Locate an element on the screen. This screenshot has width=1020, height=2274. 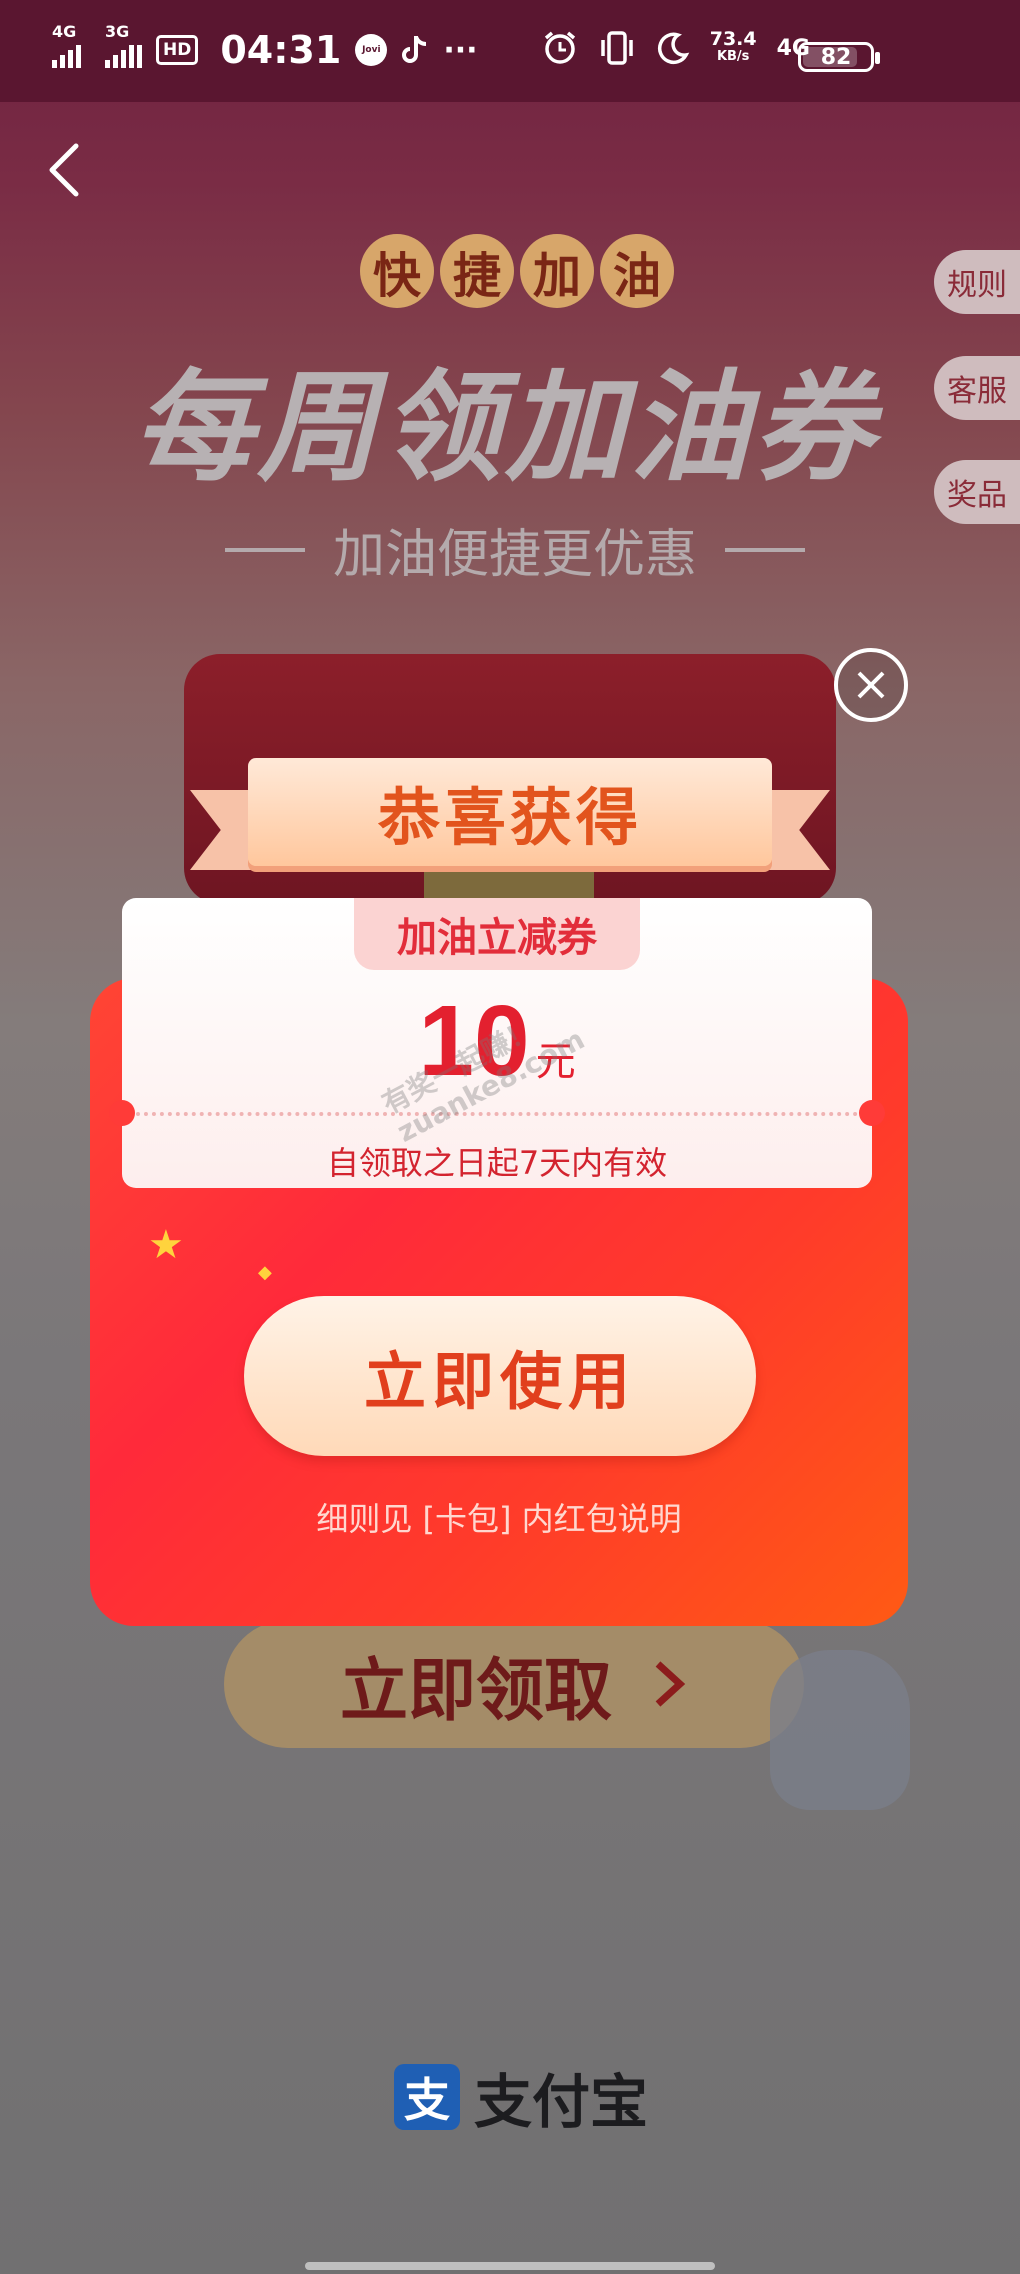
sparkle-icon: ★ is located at coordinates (166, 1245).